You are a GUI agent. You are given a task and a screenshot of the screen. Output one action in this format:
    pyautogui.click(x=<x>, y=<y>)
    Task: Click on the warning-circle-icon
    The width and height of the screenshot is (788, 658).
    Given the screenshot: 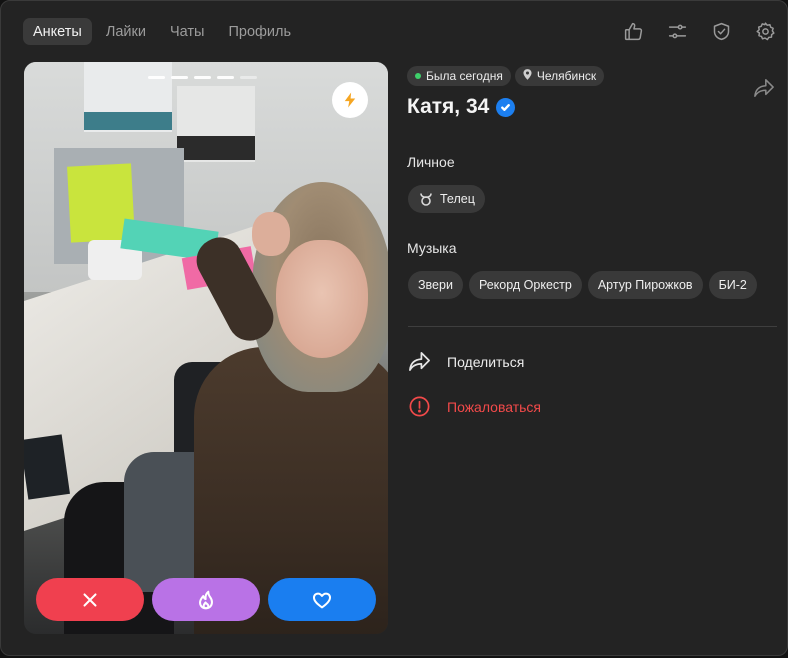 What is the action you would take?
    pyautogui.click(x=419, y=406)
    